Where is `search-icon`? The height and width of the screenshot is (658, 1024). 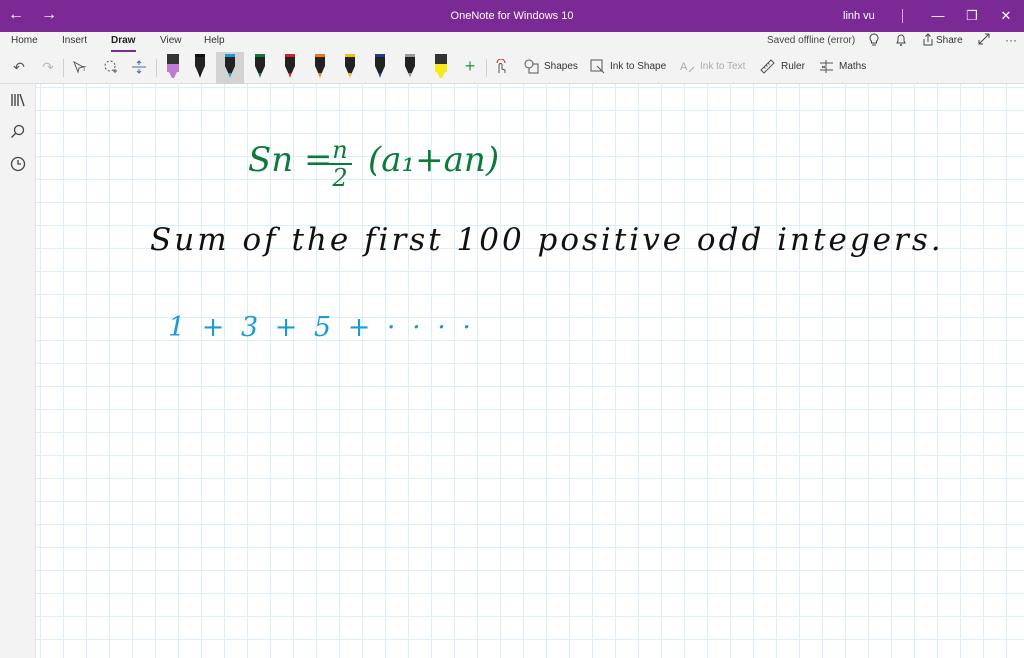
search-icon is located at coordinates (18, 133).